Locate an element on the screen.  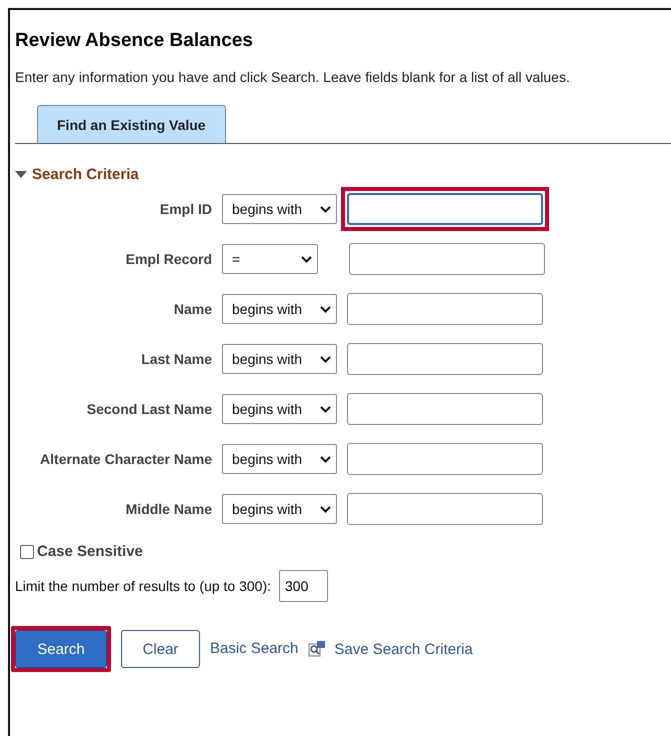
section-heading: Search Criteria is located at coordinates (85, 174).